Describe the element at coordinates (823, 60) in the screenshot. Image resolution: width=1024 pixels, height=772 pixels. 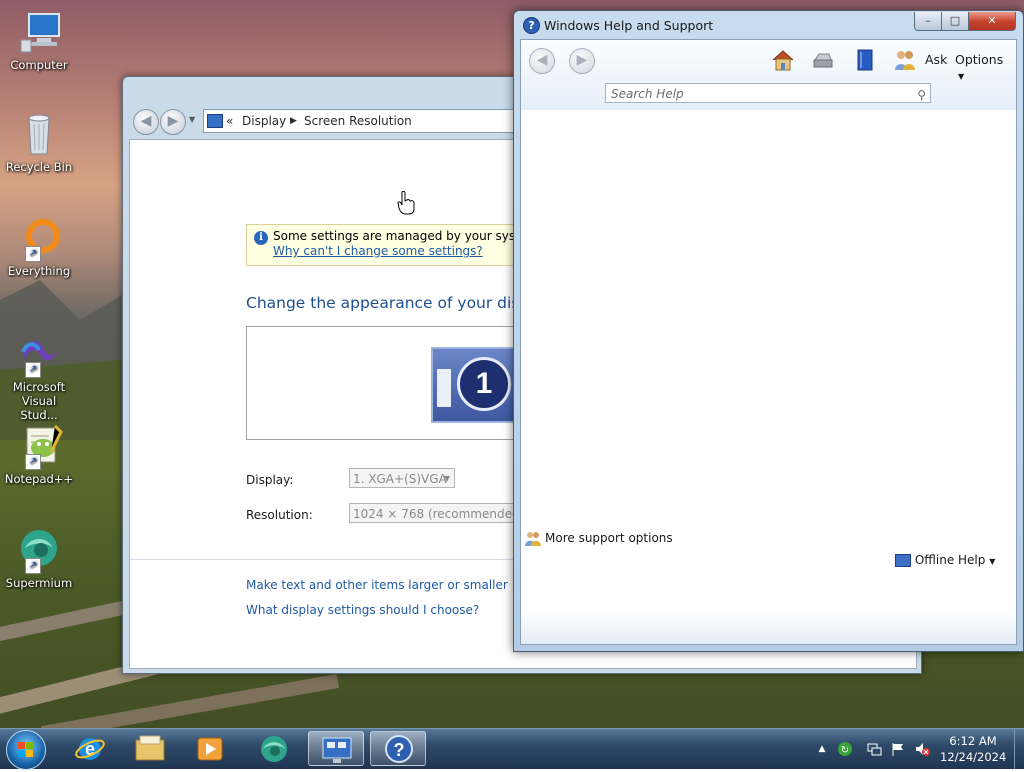
I see `print-icon` at that location.